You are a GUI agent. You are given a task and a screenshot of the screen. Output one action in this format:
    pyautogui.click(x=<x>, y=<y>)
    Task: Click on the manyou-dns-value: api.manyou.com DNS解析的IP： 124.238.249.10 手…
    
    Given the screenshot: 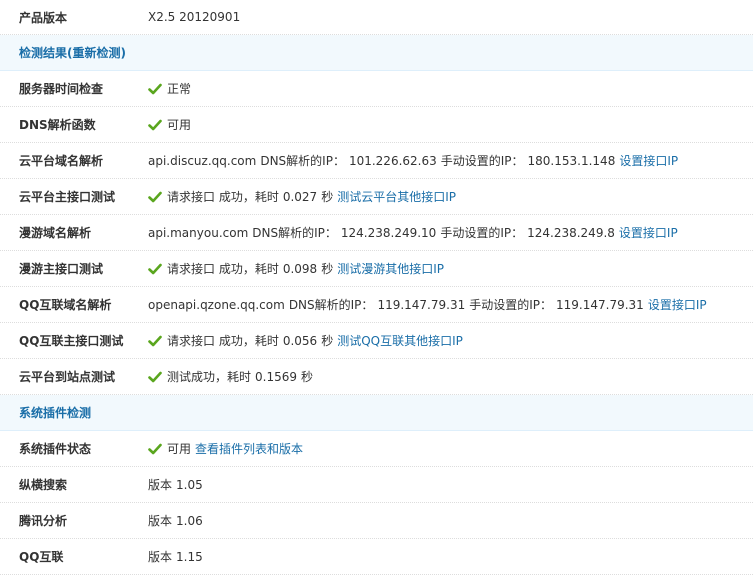 What is the action you would take?
    pyautogui.click(x=450, y=232)
    